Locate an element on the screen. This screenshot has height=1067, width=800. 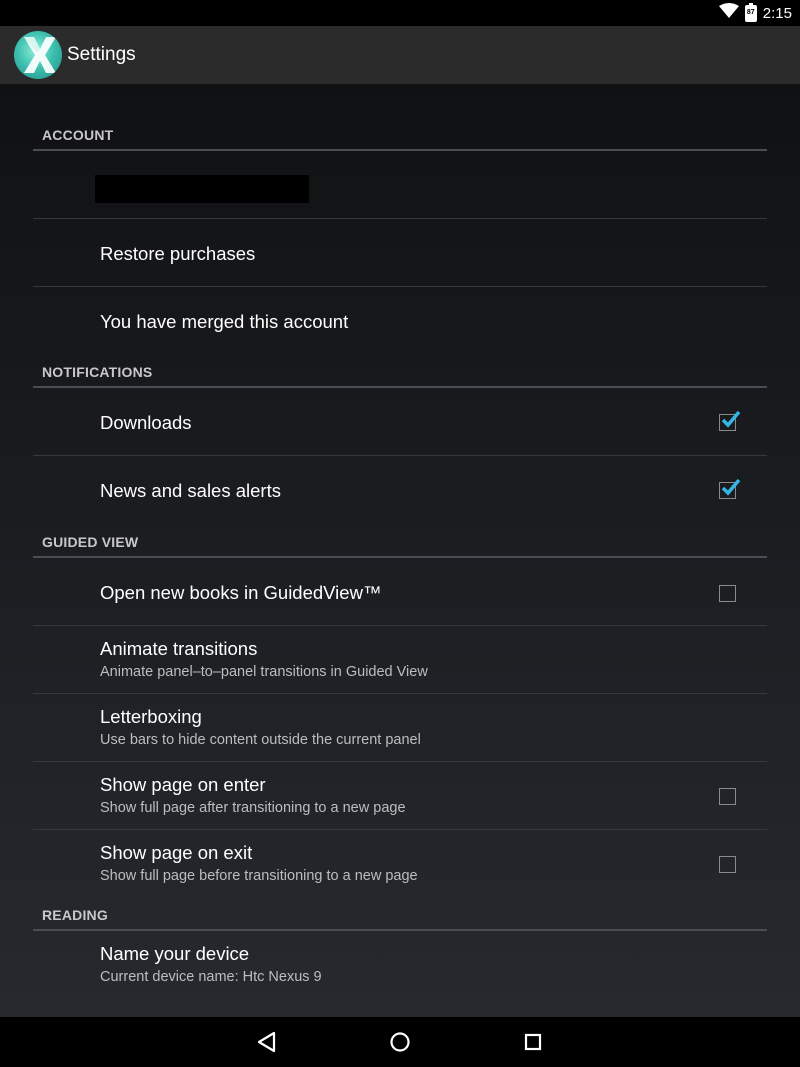
battery-level: 87 is located at coordinates (750, 12).